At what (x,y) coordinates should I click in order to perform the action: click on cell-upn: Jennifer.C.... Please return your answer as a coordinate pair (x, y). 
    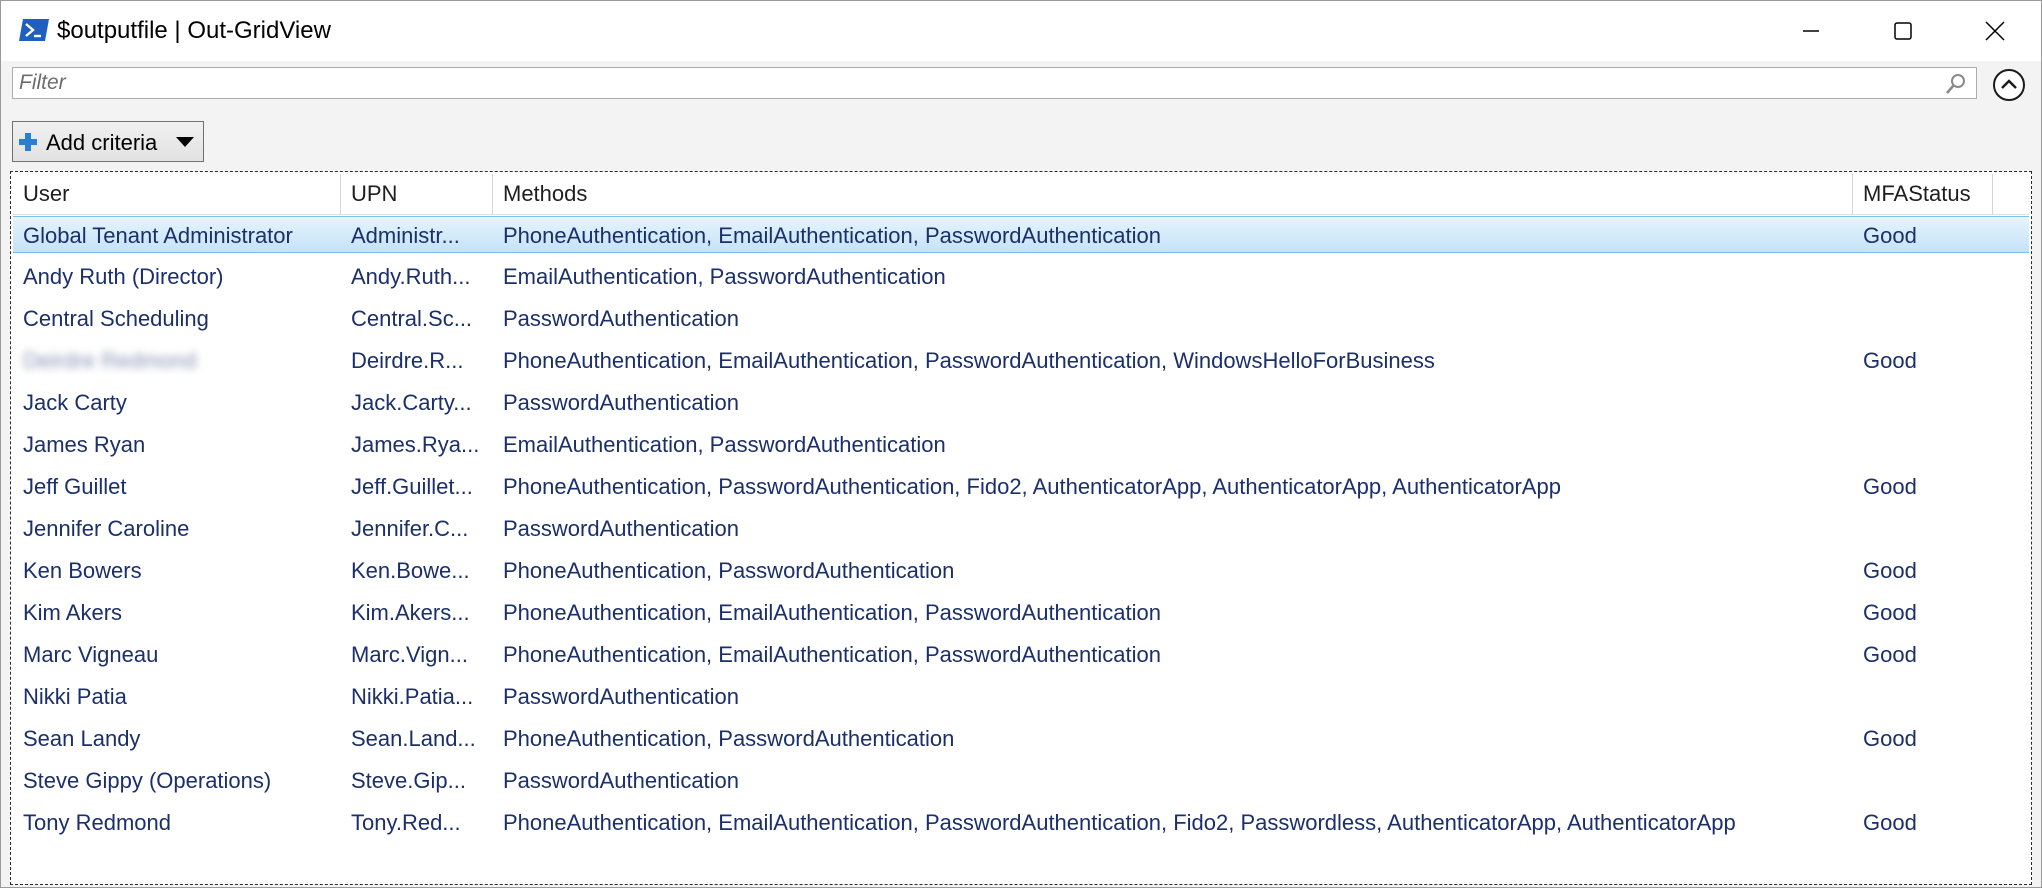
    Looking at the image, I should click on (410, 528).